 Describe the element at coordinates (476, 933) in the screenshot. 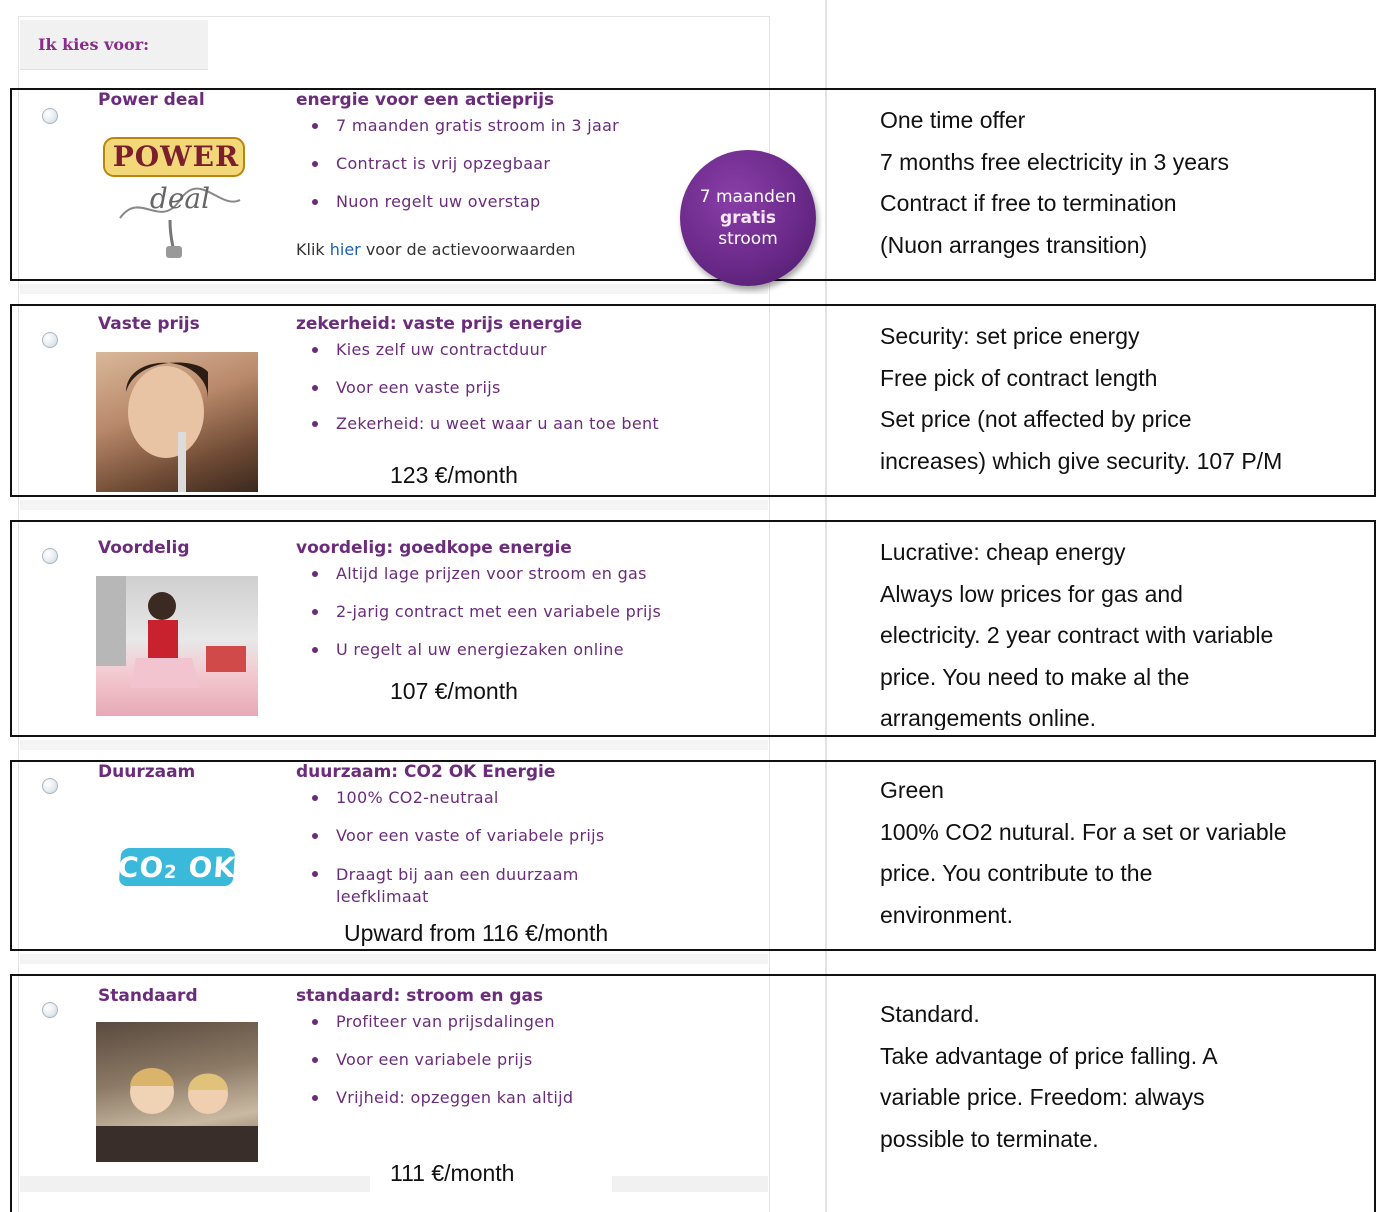

I see `plan-price: Upward from 116 €/month` at that location.